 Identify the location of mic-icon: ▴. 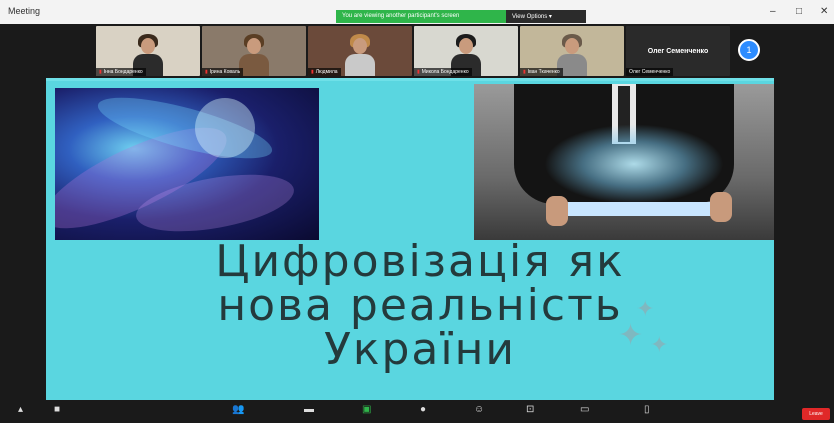
(20, 409).